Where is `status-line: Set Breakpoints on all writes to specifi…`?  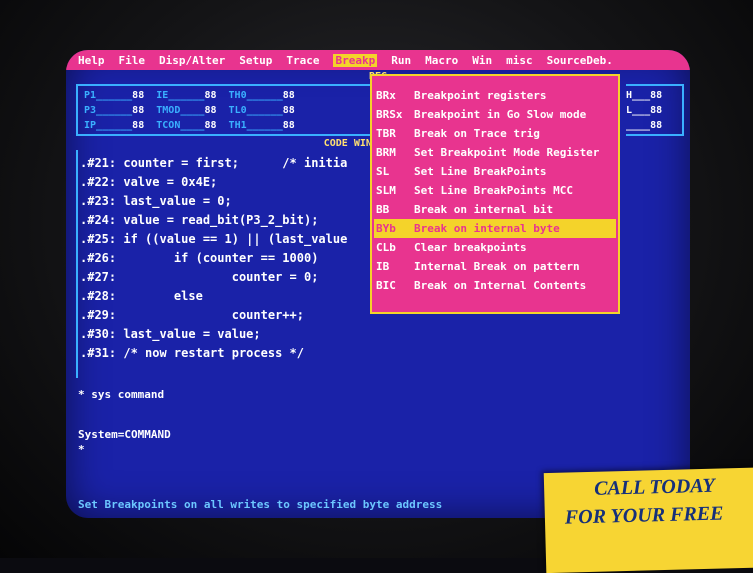 status-line: Set Breakpoints on all writes to specifi… is located at coordinates (260, 504).